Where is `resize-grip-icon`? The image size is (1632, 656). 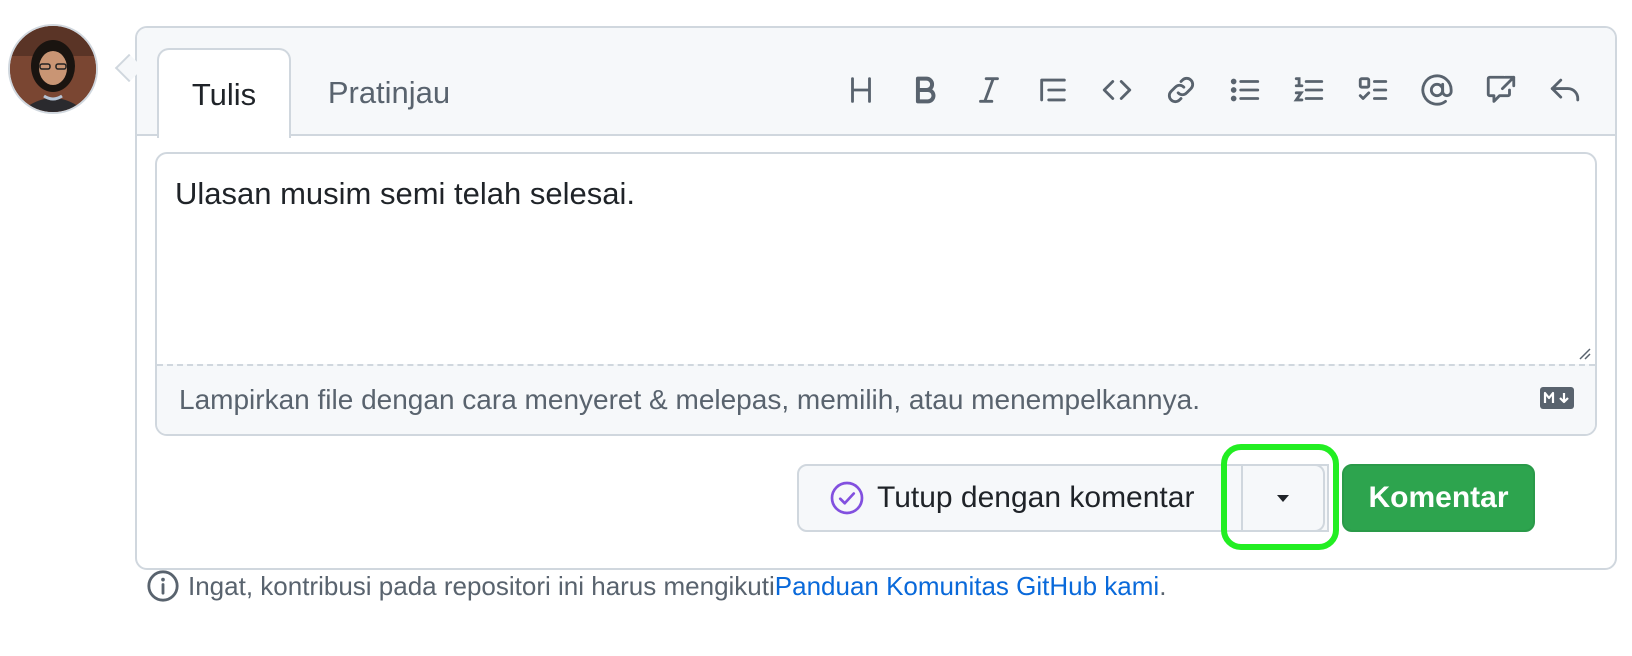 resize-grip-icon is located at coordinates (1583, 352).